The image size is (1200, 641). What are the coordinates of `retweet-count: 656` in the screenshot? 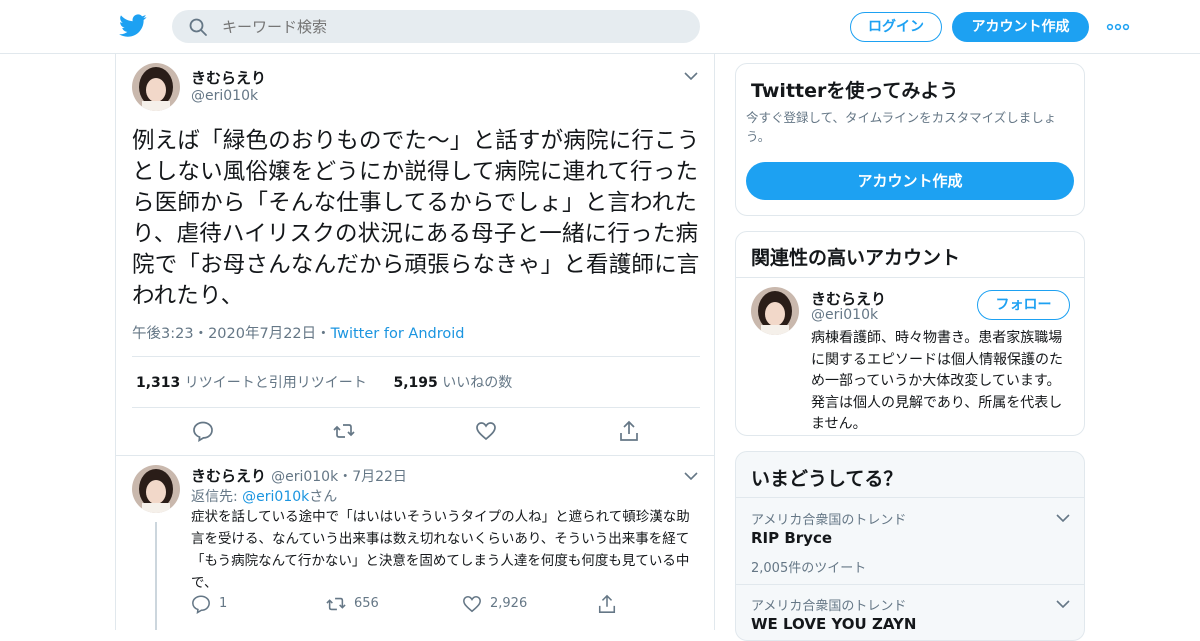 It's located at (366, 603).